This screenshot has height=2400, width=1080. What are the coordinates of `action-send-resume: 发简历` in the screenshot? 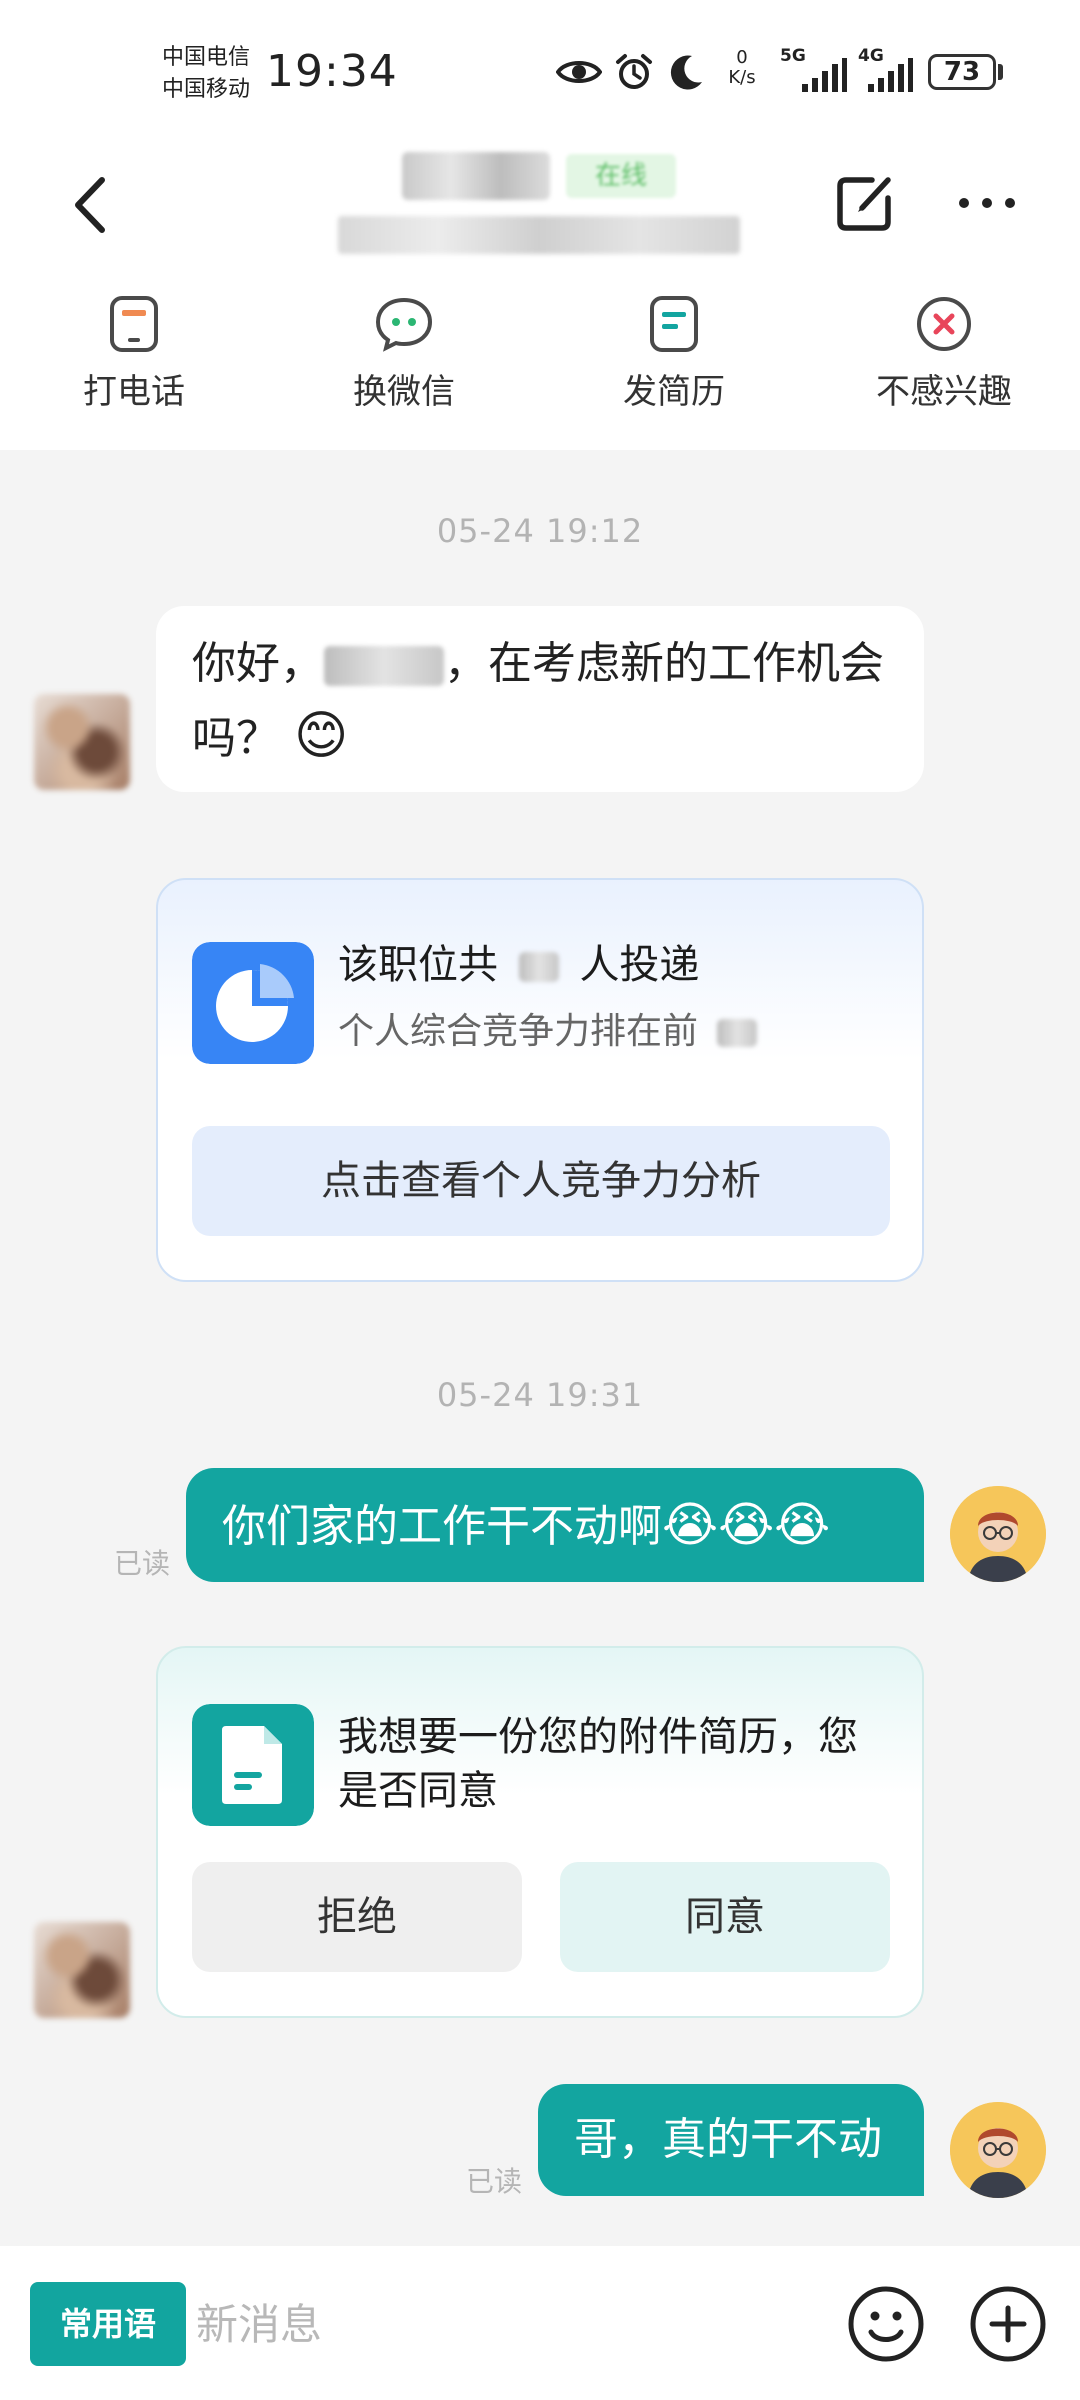 It's located at (674, 350).